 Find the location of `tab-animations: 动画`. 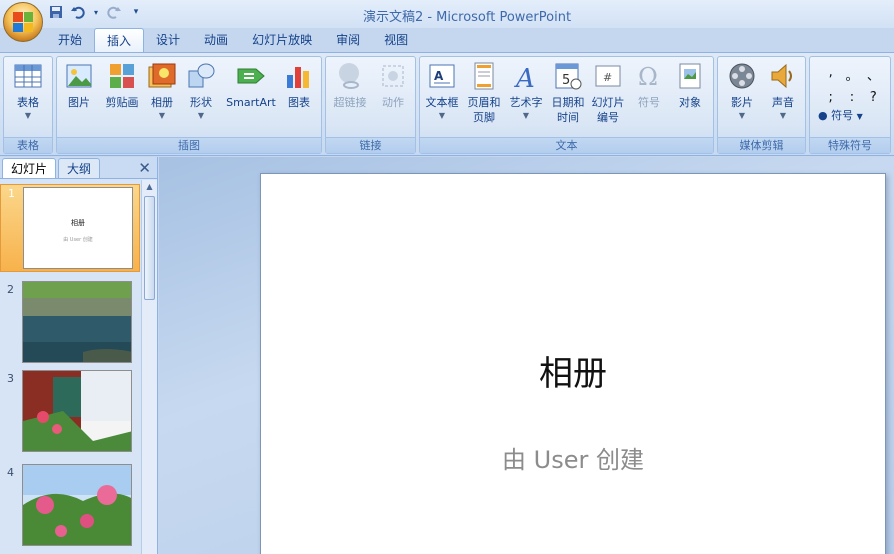

tab-animations: 动画 is located at coordinates (216, 40).